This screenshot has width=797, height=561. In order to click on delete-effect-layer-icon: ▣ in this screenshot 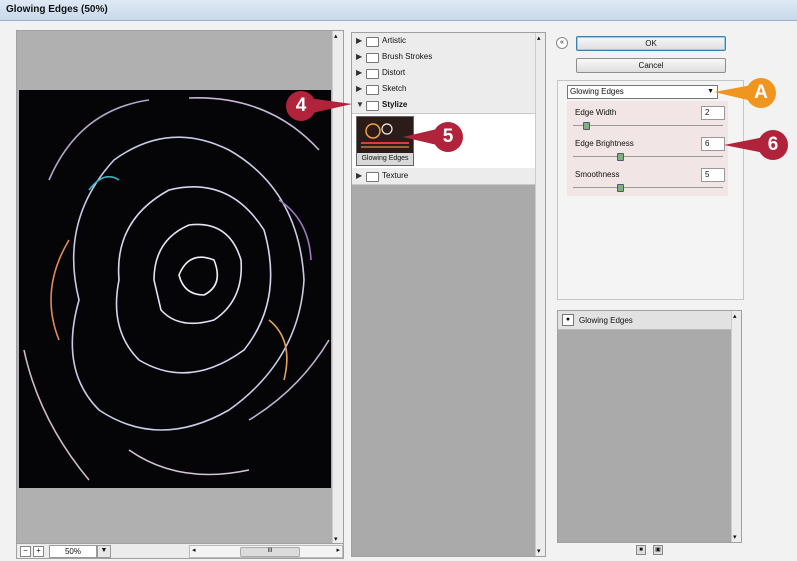, I will do `click(658, 550)`.